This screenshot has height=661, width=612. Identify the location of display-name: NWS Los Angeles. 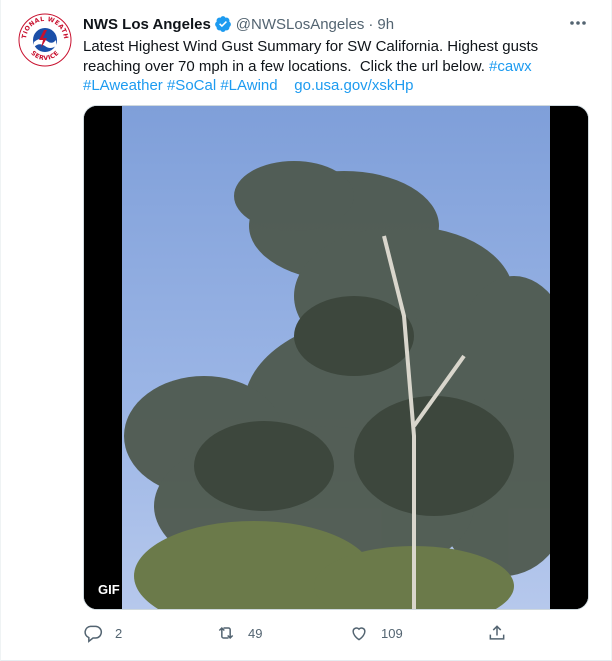
(147, 24).